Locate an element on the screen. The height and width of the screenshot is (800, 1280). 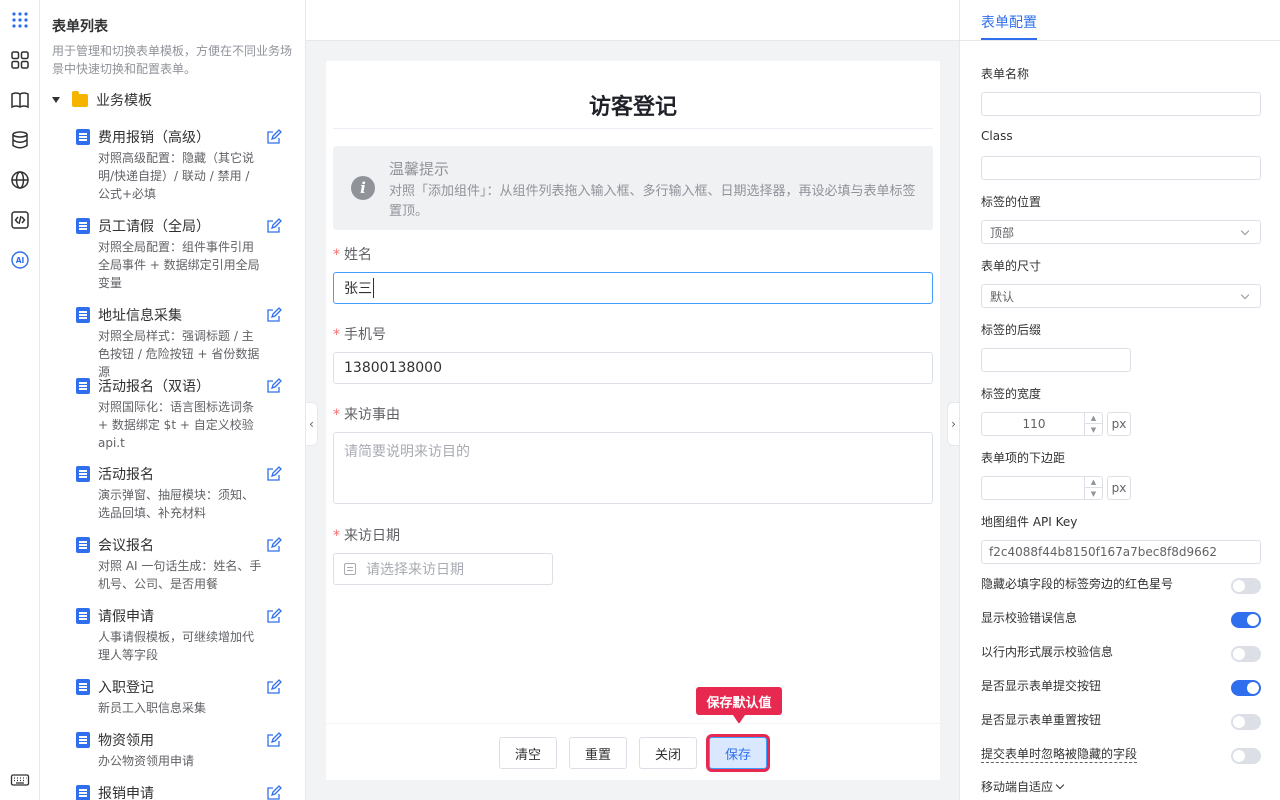
clear-button: 清空 is located at coordinates (528, 753).